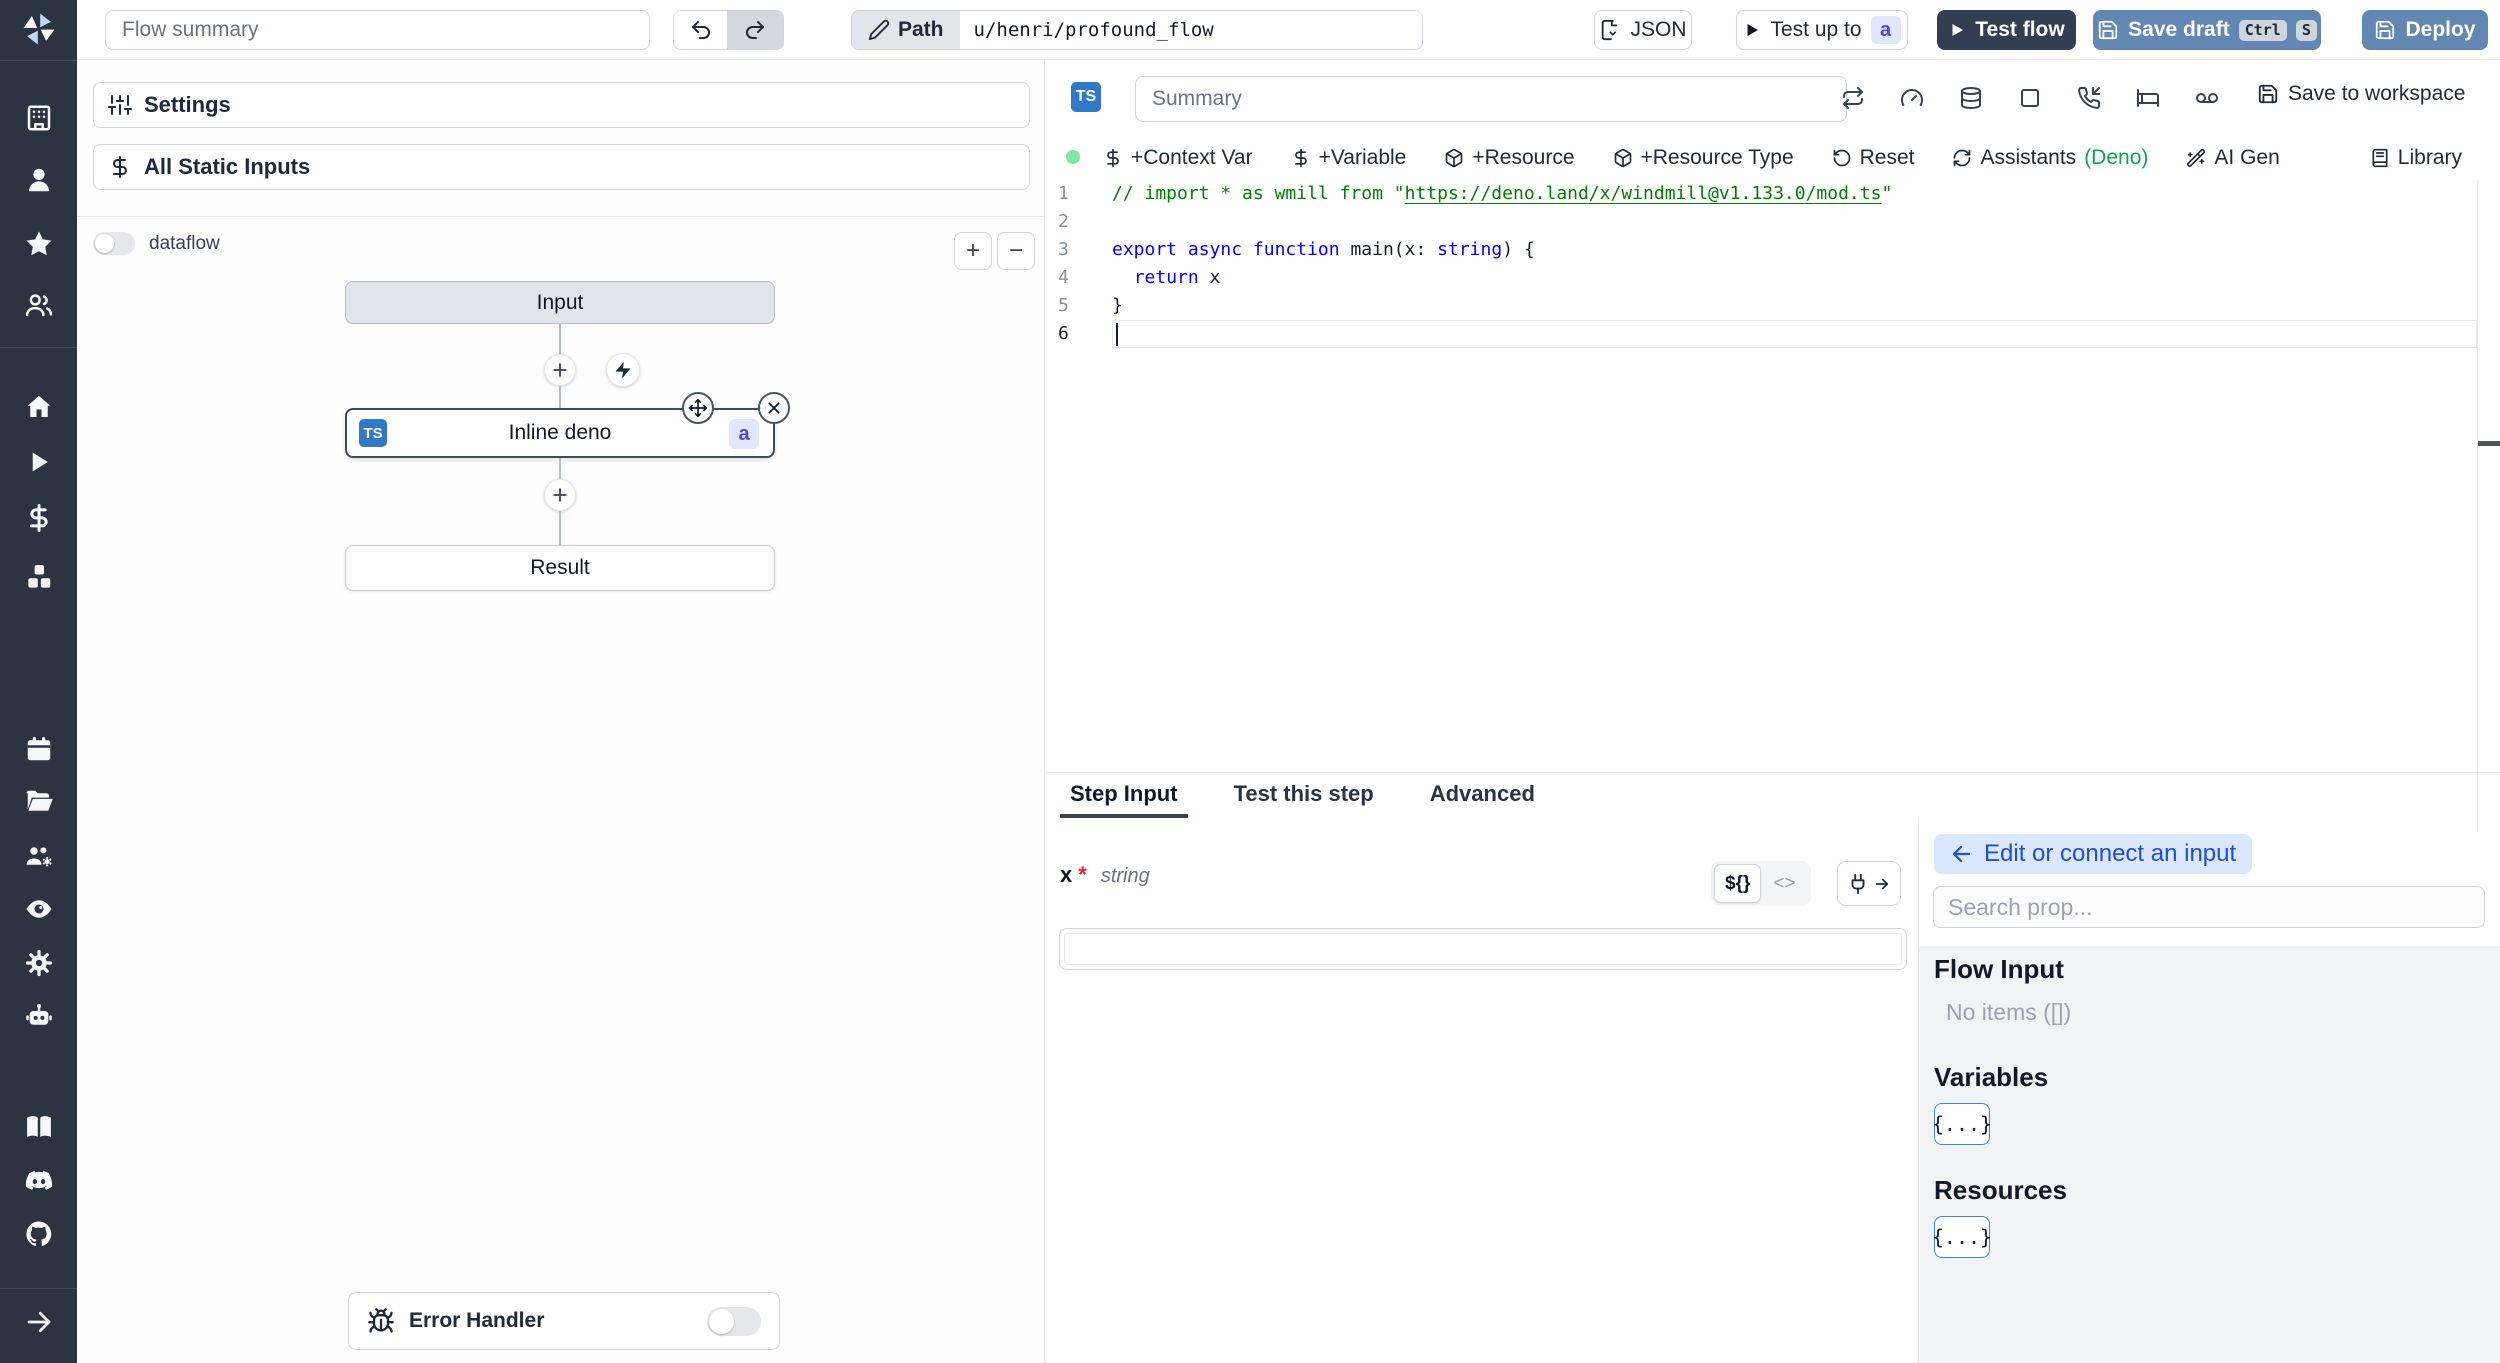  I want to click on tab-test-this-step: Test this step, so click(1304, 795).